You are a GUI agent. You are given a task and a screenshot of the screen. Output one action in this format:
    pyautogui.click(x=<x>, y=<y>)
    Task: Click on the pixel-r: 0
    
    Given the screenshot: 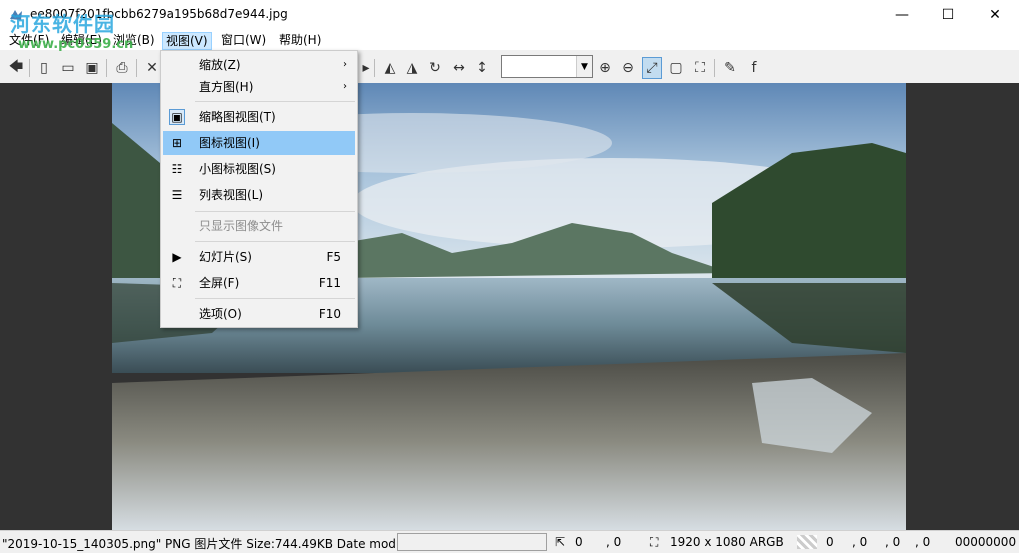 What is the action you would take?
    pyautogui.click(x=830, y=542)
    